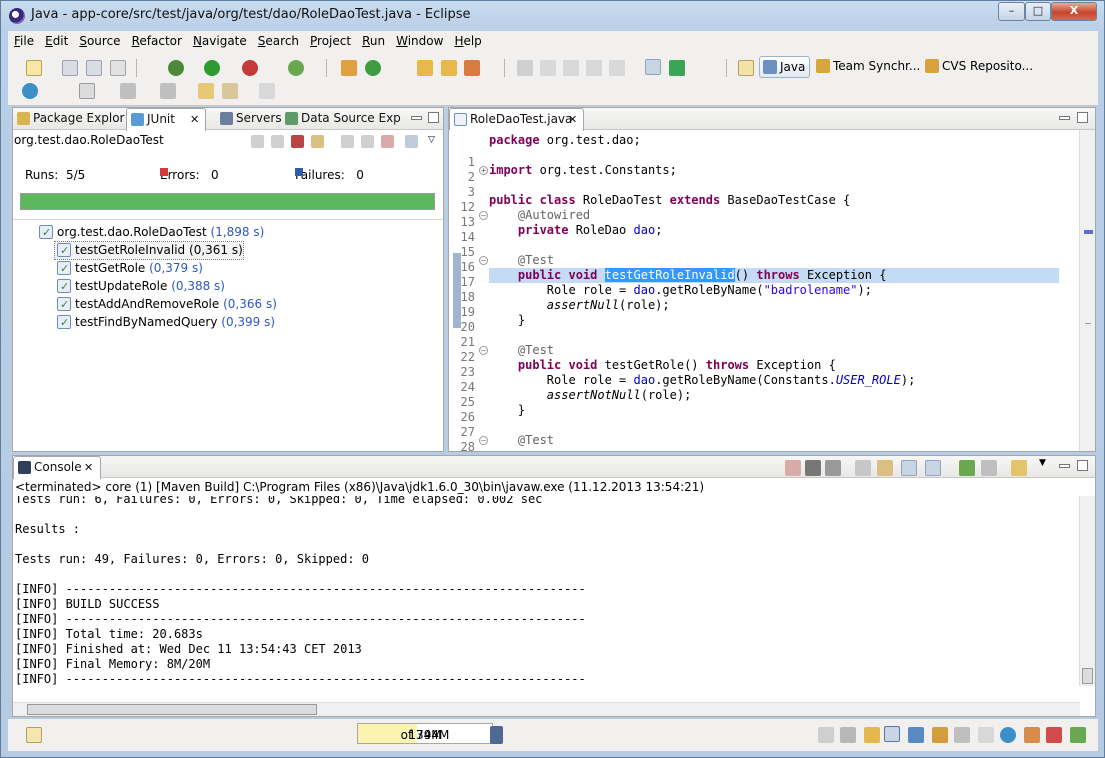 This screenshot has width=1105, height=758. Describe the element at coordinates (219, 39) in the screenshot. I see `menu-navigate: Navigate` at that location.